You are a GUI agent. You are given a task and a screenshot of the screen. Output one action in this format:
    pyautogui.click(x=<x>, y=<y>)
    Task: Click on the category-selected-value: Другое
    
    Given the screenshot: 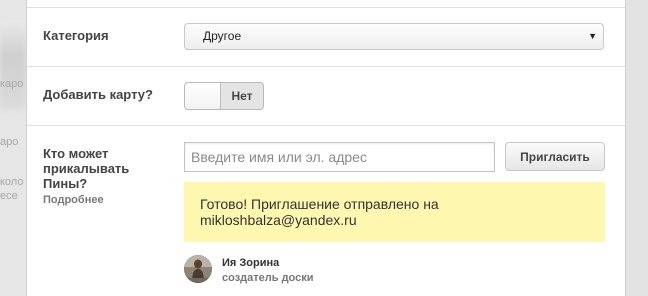 What is the action you would take?
    pyautogui.click(x=222, y=36)
    